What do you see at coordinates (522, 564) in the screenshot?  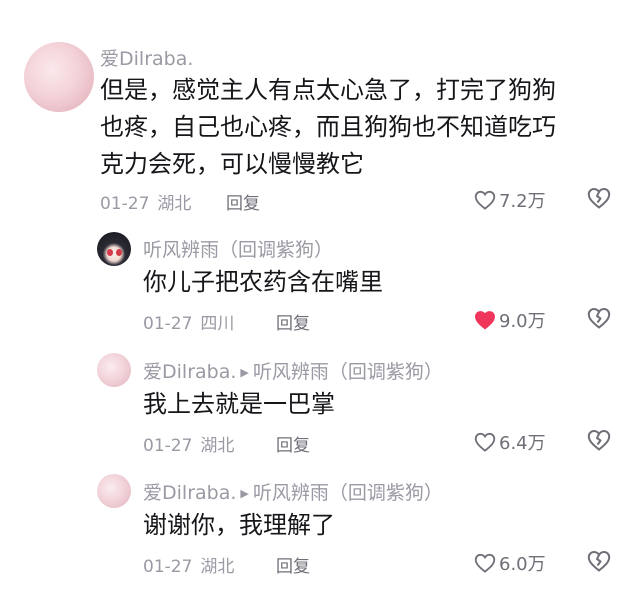 I see `like-count: 6.0万` at bounding box center [522, 564].